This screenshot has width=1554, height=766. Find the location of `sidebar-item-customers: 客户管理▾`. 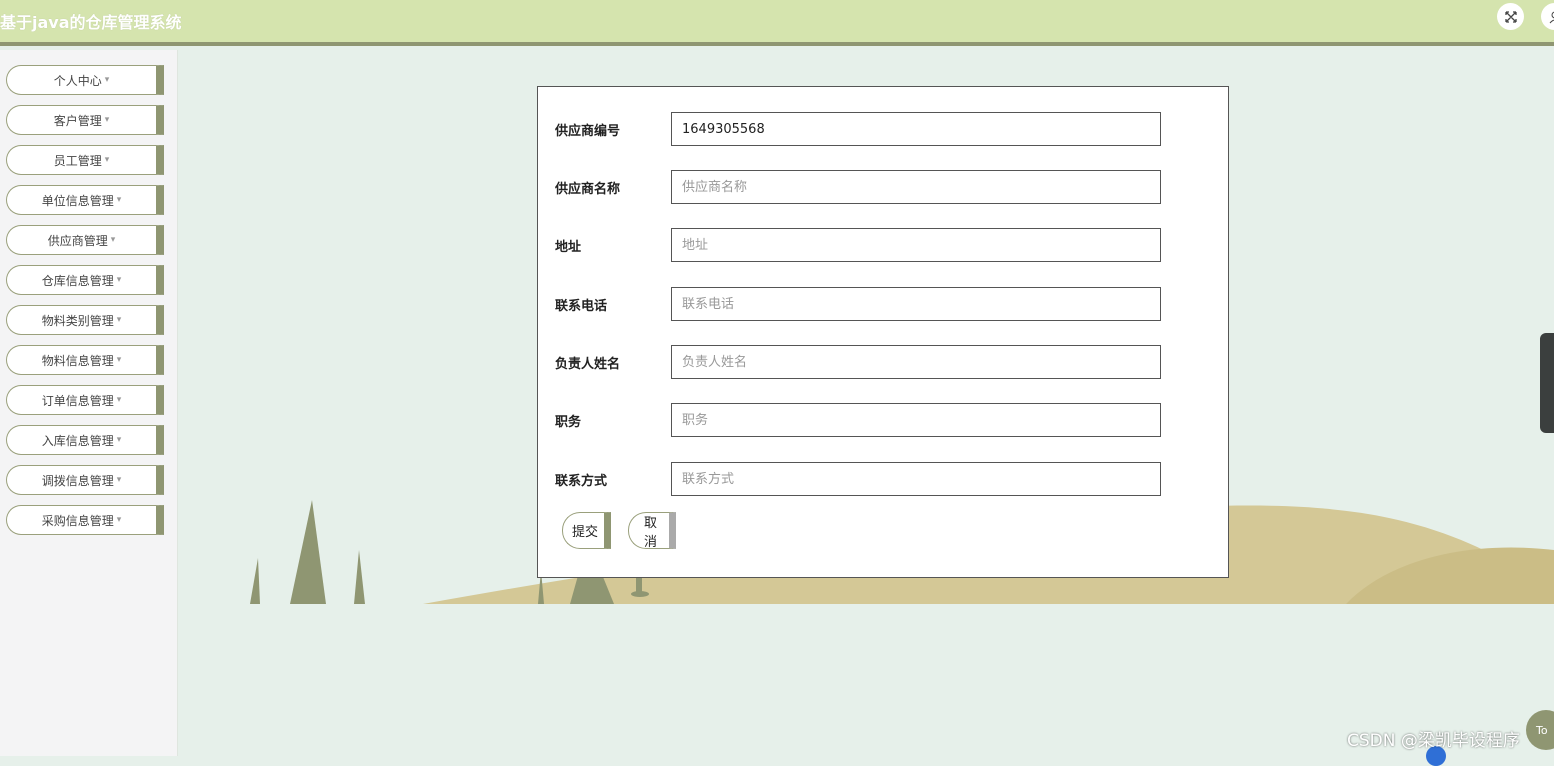

sidebar-item-customers: 客户管理▾ is located at coordinates (85, 120).